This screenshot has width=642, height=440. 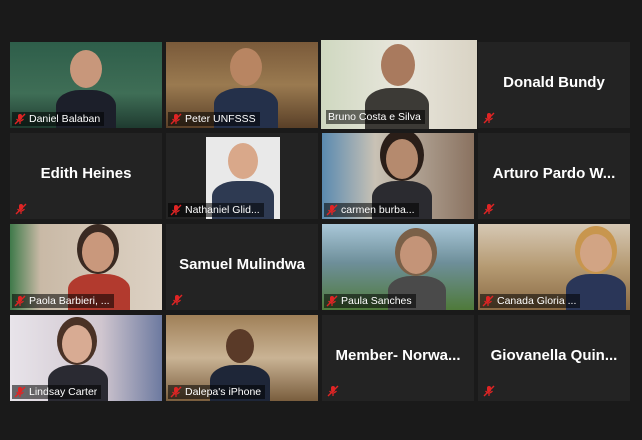 I want to click on participant-tile-lindsay-carter: Lindsay Carter, so click(x=86, y=358).